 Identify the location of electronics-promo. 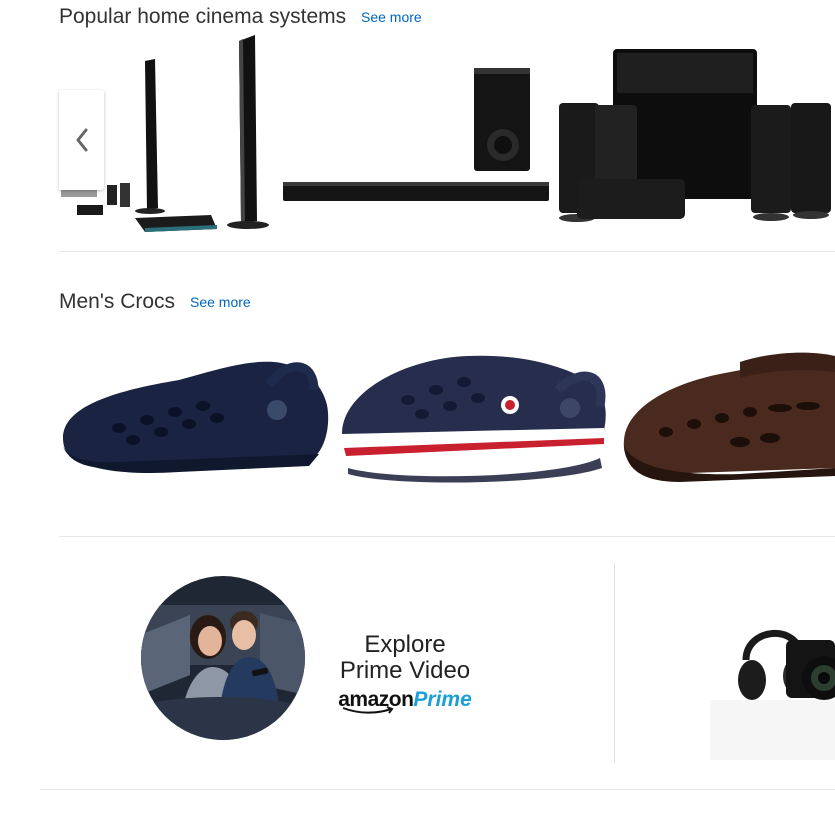
(767, 680).